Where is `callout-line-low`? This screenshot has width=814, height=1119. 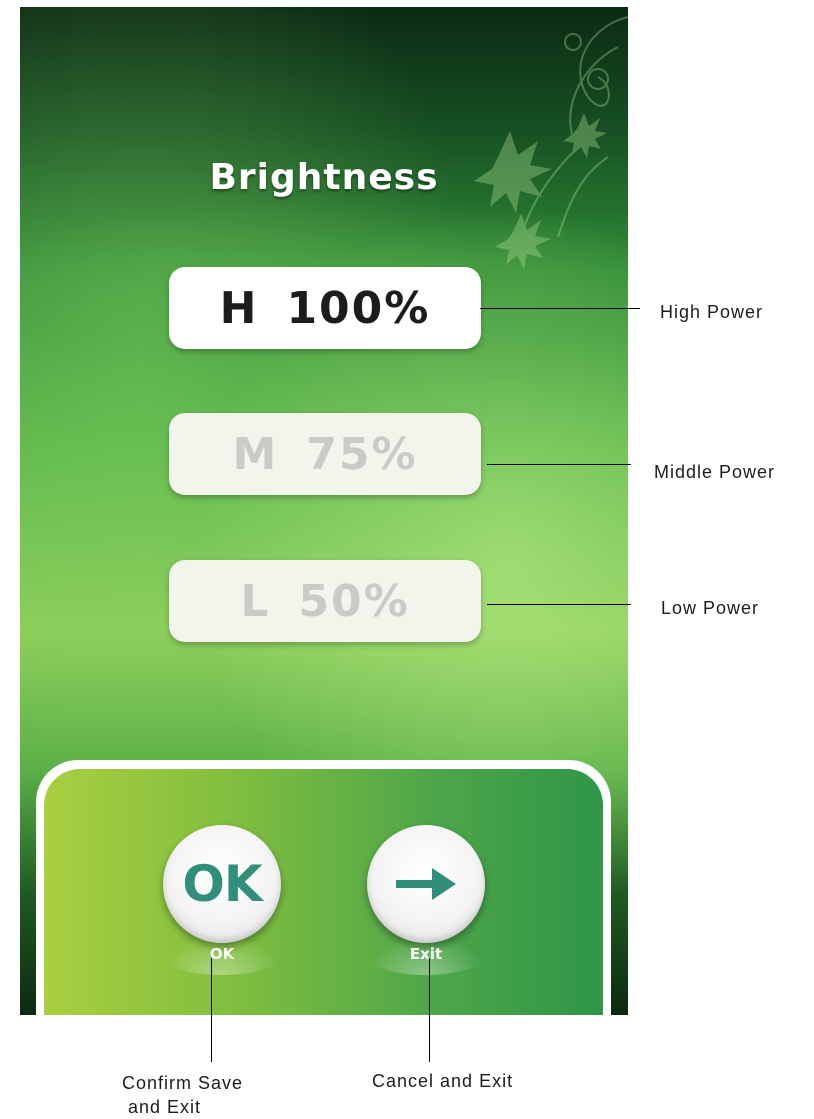 callout-line-low is located at coordinates (559, 604).